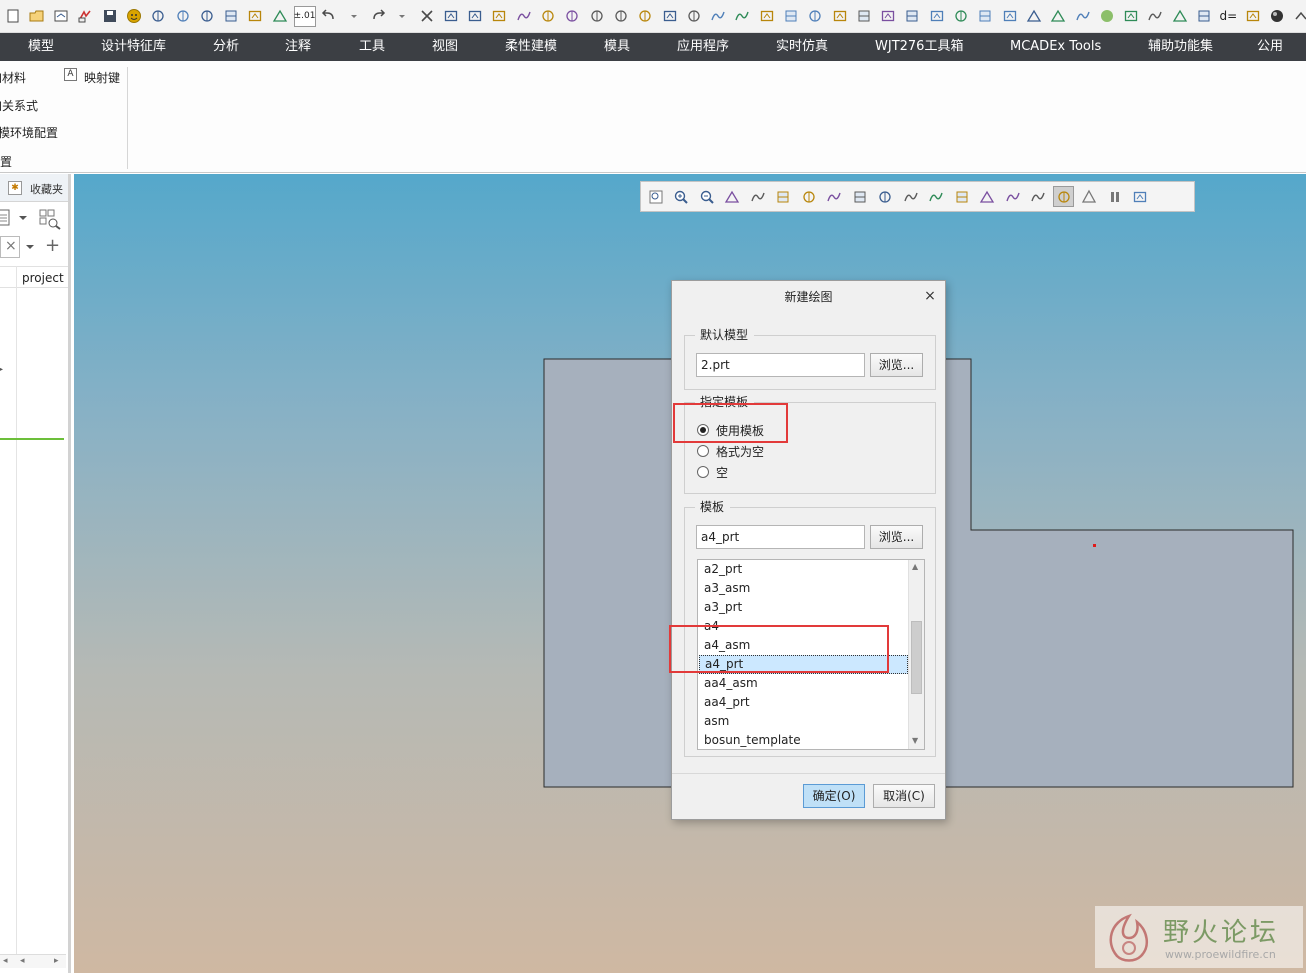  Describe the element at coordinates (834, 196) in the screenshot. I see `view-manager-icon` at that location.